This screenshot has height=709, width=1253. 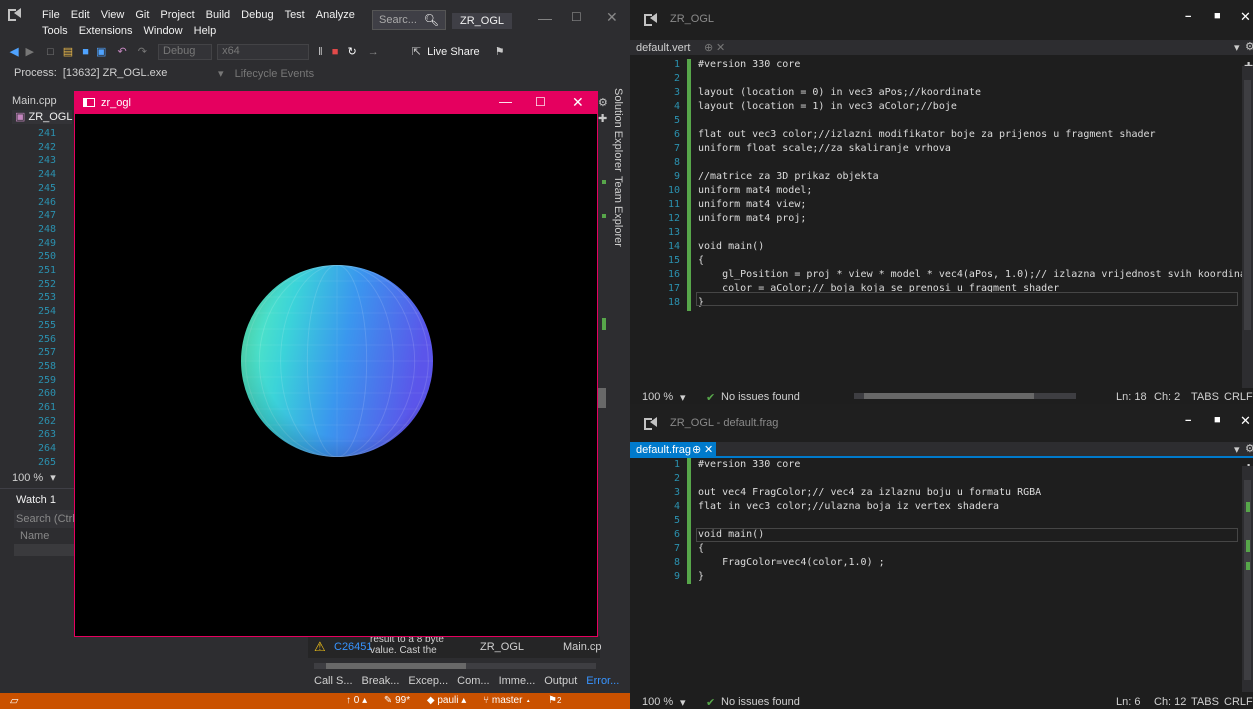 What do you see at coordinates (447, 700) in the screenshot?
I see `status-user: pauli` at bounding box center [447, 700].